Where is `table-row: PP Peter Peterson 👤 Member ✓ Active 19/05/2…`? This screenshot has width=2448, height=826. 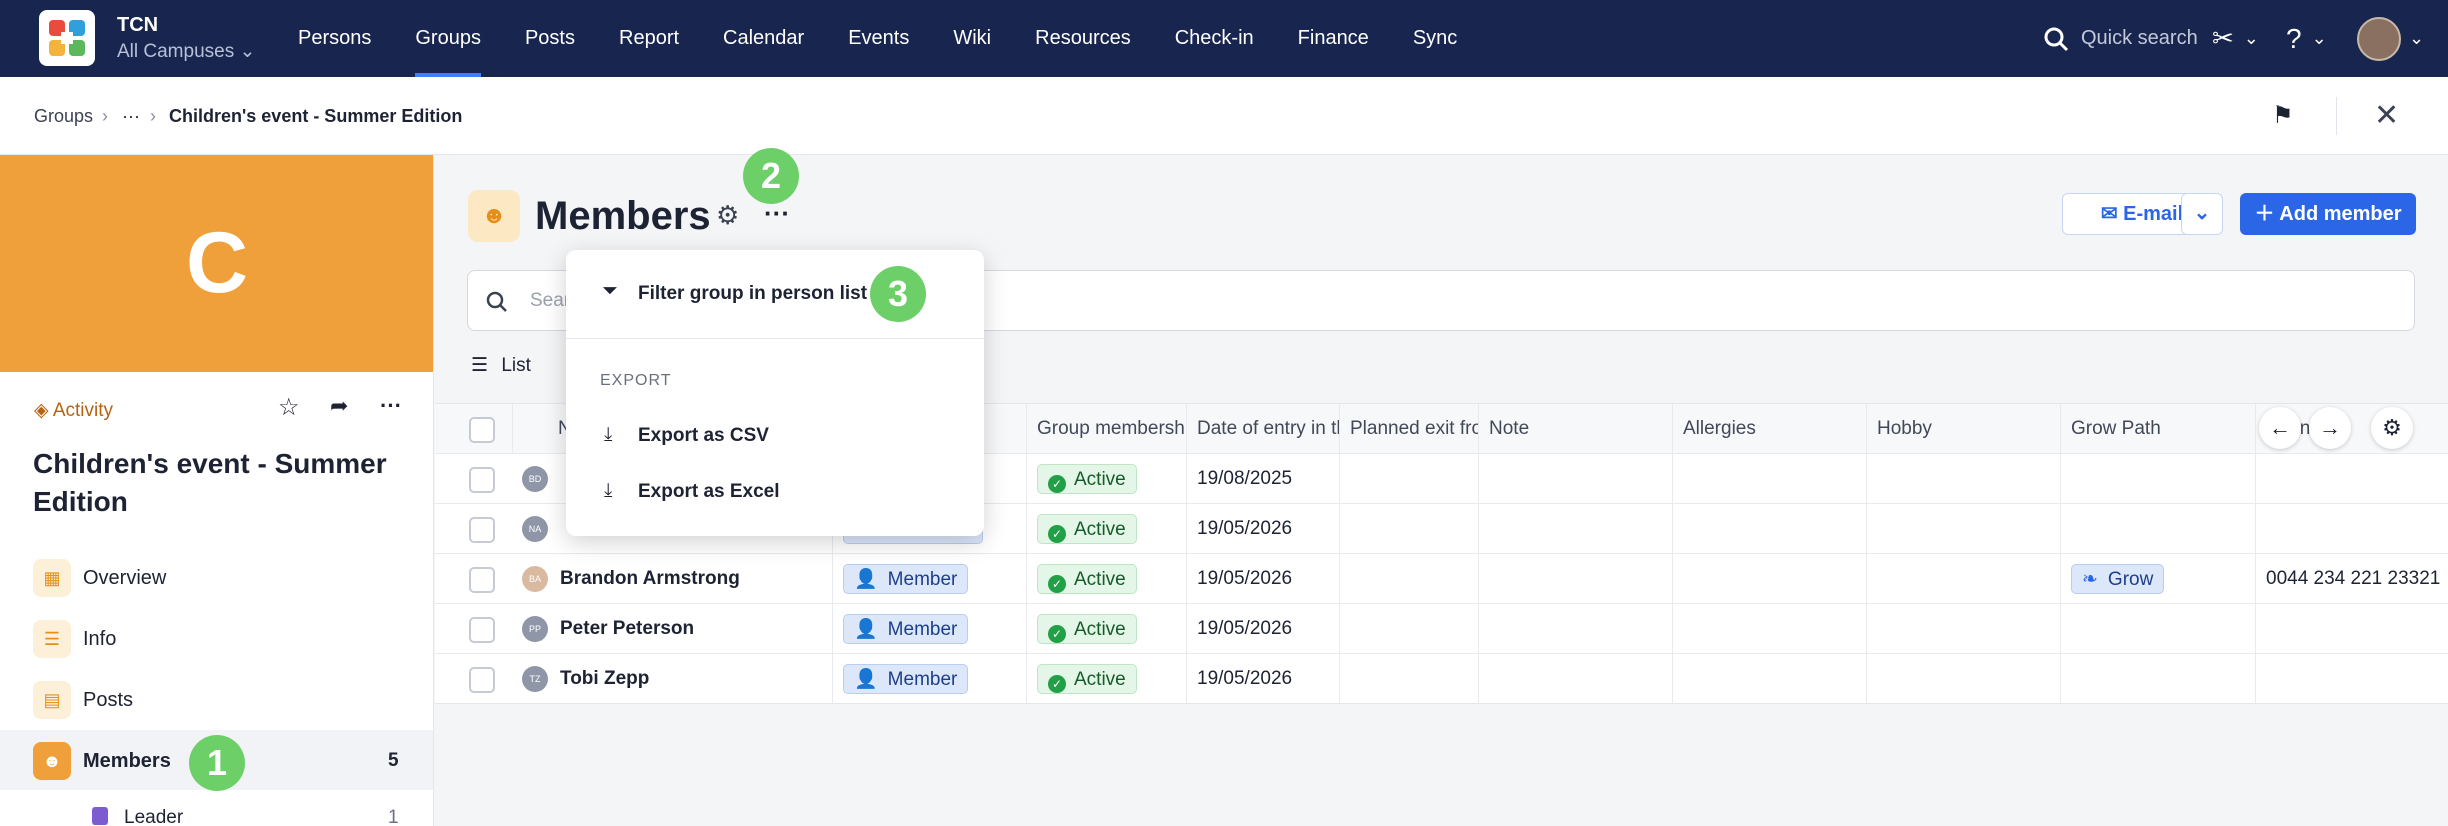
table-row: PP Peter Peterson 👤 Member ✓ Active 19/05/2… is located at coordinates (1441, 629).